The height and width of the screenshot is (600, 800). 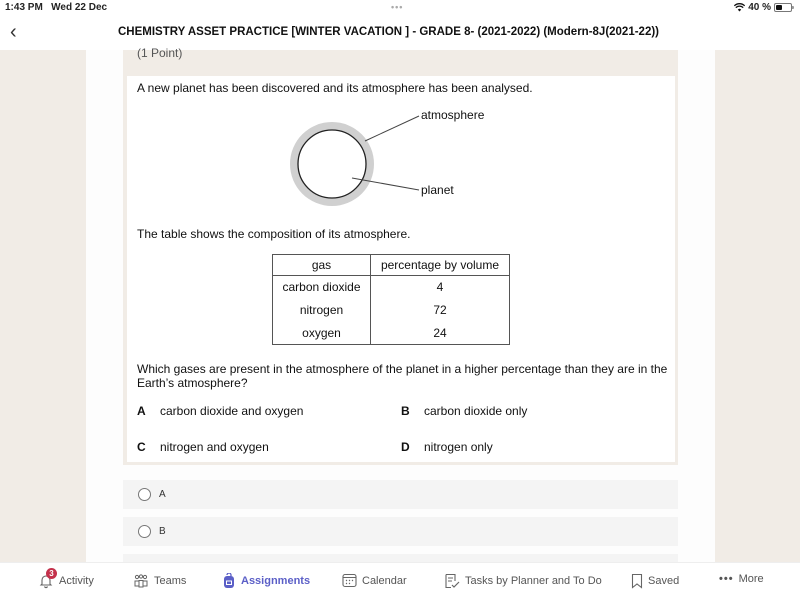 What do you see at coordinates (400, 558) in the screenshot?
I see `answer-choice-c-partial` at bounding box center [400, 558].